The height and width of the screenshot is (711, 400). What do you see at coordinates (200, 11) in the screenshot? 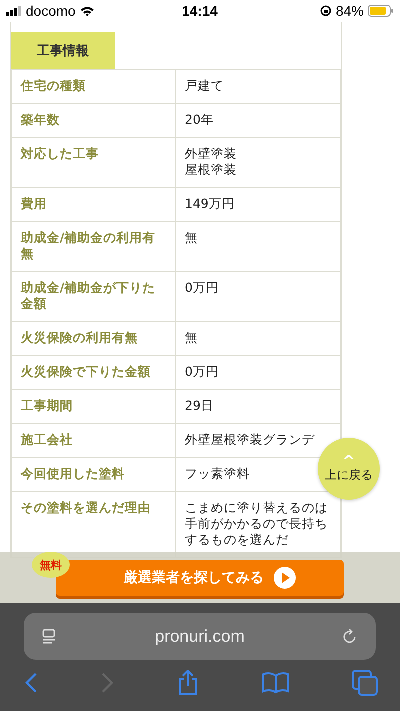
I see `clock-time: 14:14` at bounding box center [200, 11].